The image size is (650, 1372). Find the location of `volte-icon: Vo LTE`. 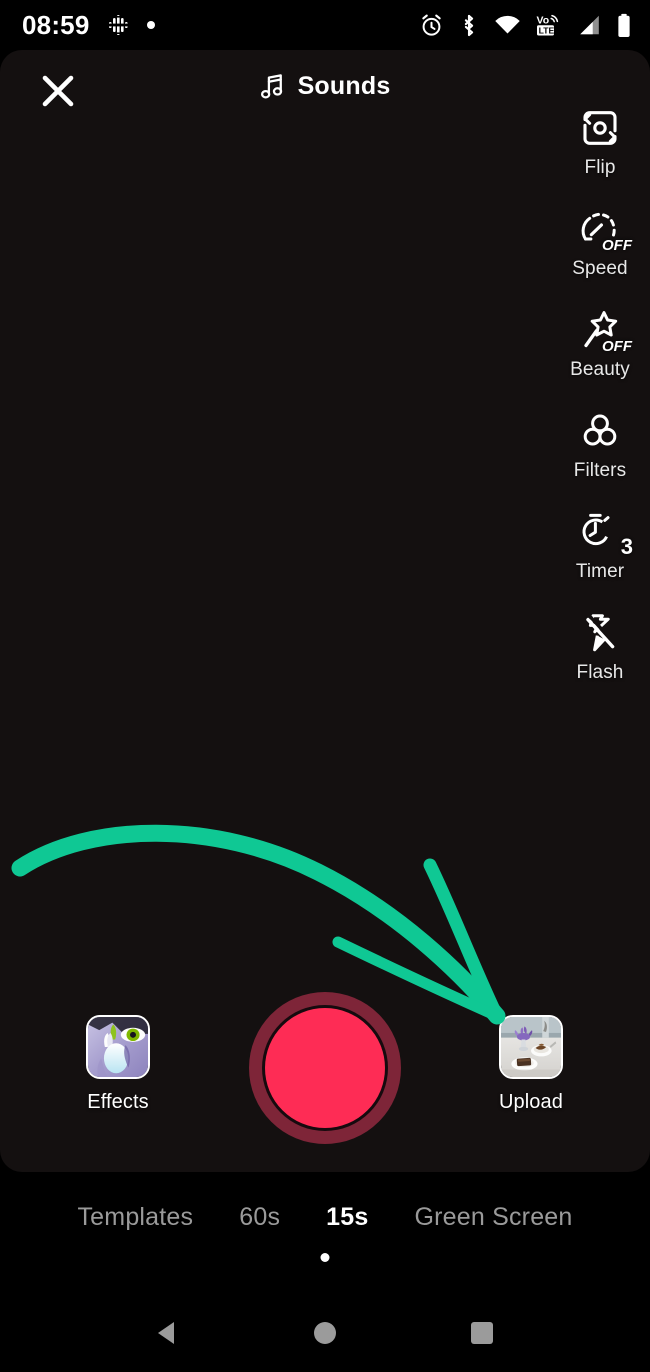

volte-icon: Vo LTE is located at coordinates (548, 25).